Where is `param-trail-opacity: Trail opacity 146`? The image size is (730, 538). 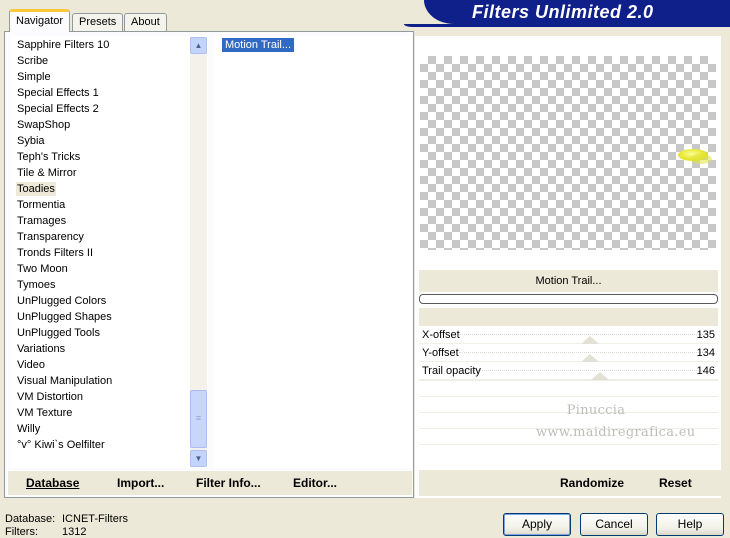
param-trail-opacity: Trail opacity 146 is located at coordinates (568, 371).